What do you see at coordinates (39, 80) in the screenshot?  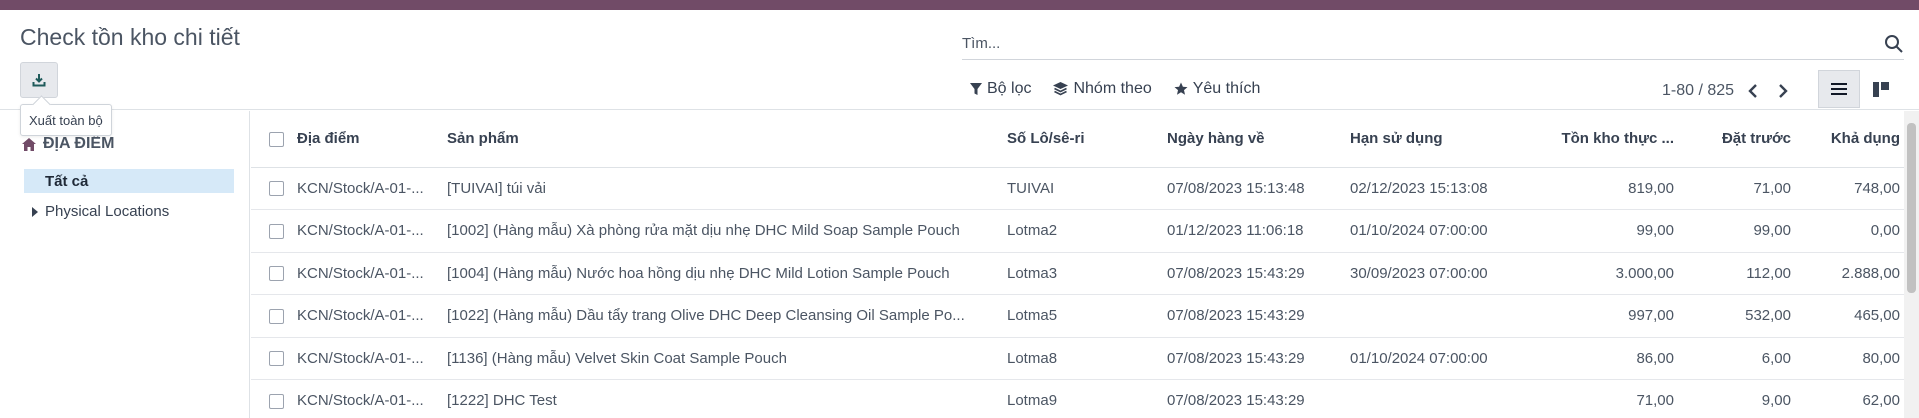 I see `export-all-button` at bounding box center [39, 80].